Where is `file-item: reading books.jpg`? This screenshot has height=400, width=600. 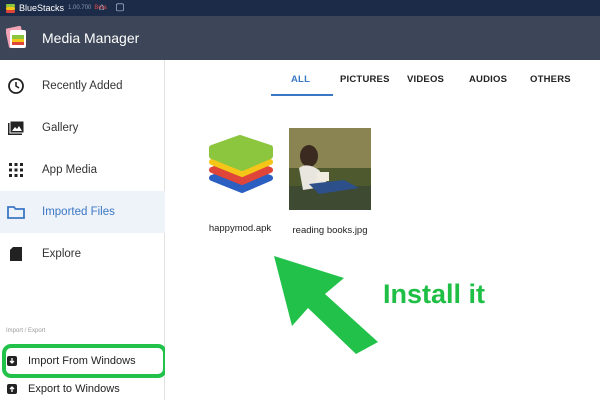 file-item: reading books.jpg is located at coordinates (330, 182).